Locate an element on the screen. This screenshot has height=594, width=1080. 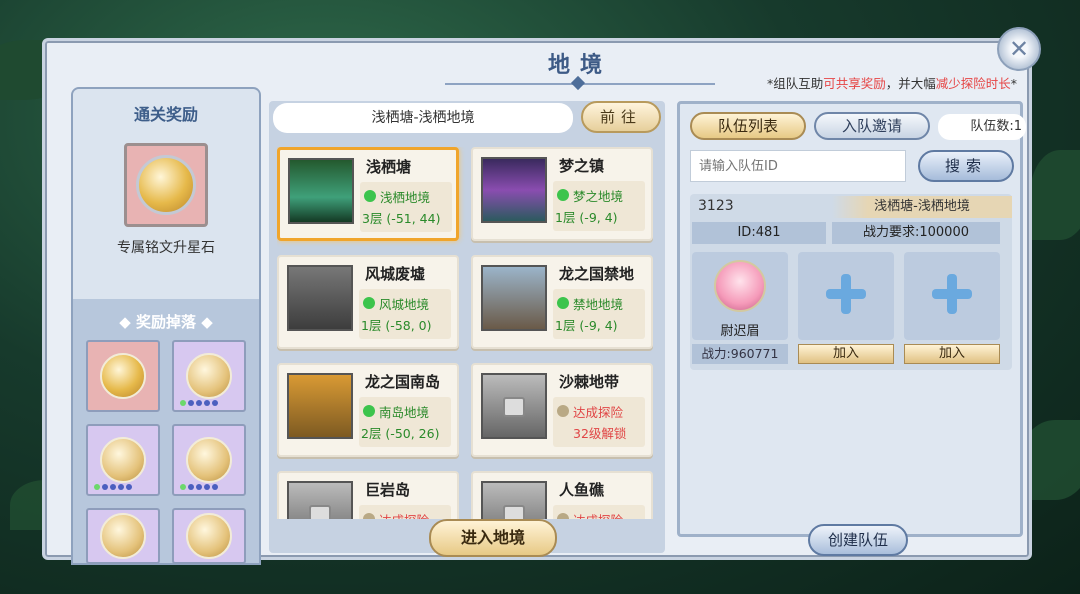
close-icon: ✕ is located at coordinates (1019, 49).